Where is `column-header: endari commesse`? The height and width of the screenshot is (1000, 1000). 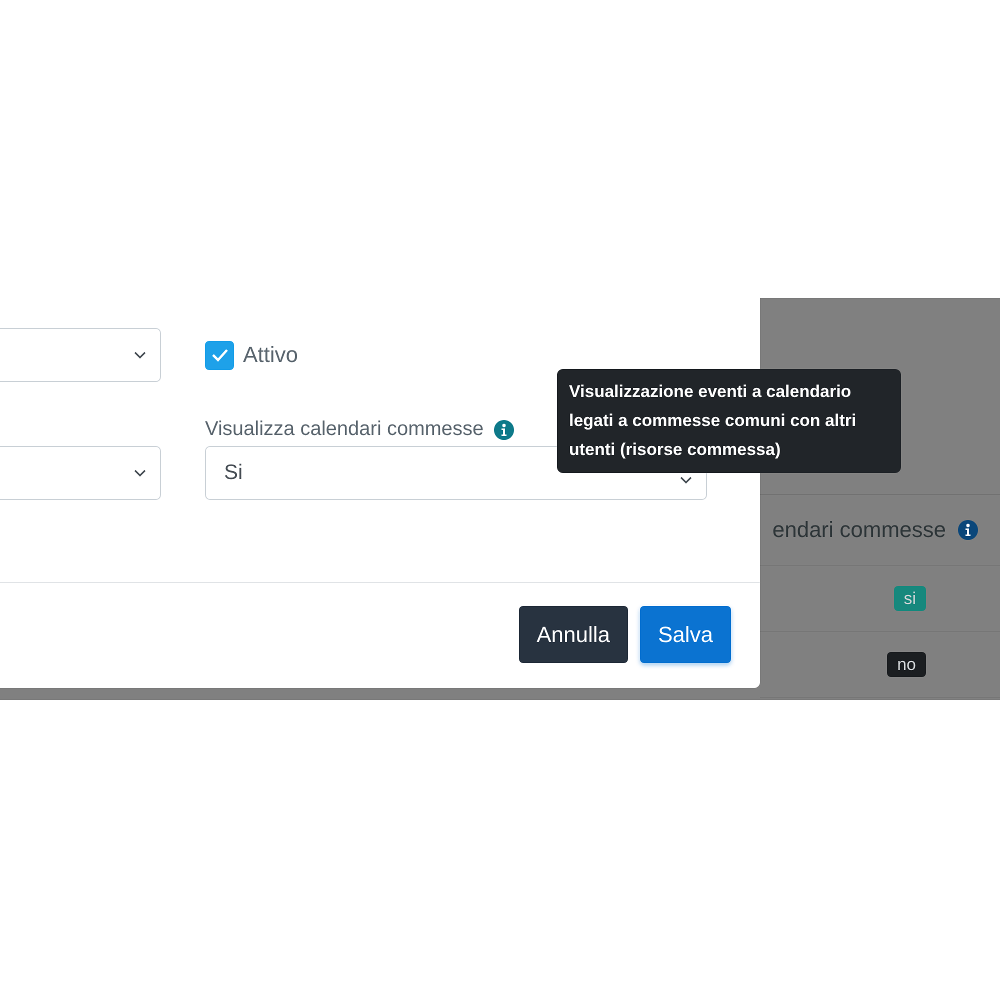 column-header: endari commesse is located at coordinates (859, 530).